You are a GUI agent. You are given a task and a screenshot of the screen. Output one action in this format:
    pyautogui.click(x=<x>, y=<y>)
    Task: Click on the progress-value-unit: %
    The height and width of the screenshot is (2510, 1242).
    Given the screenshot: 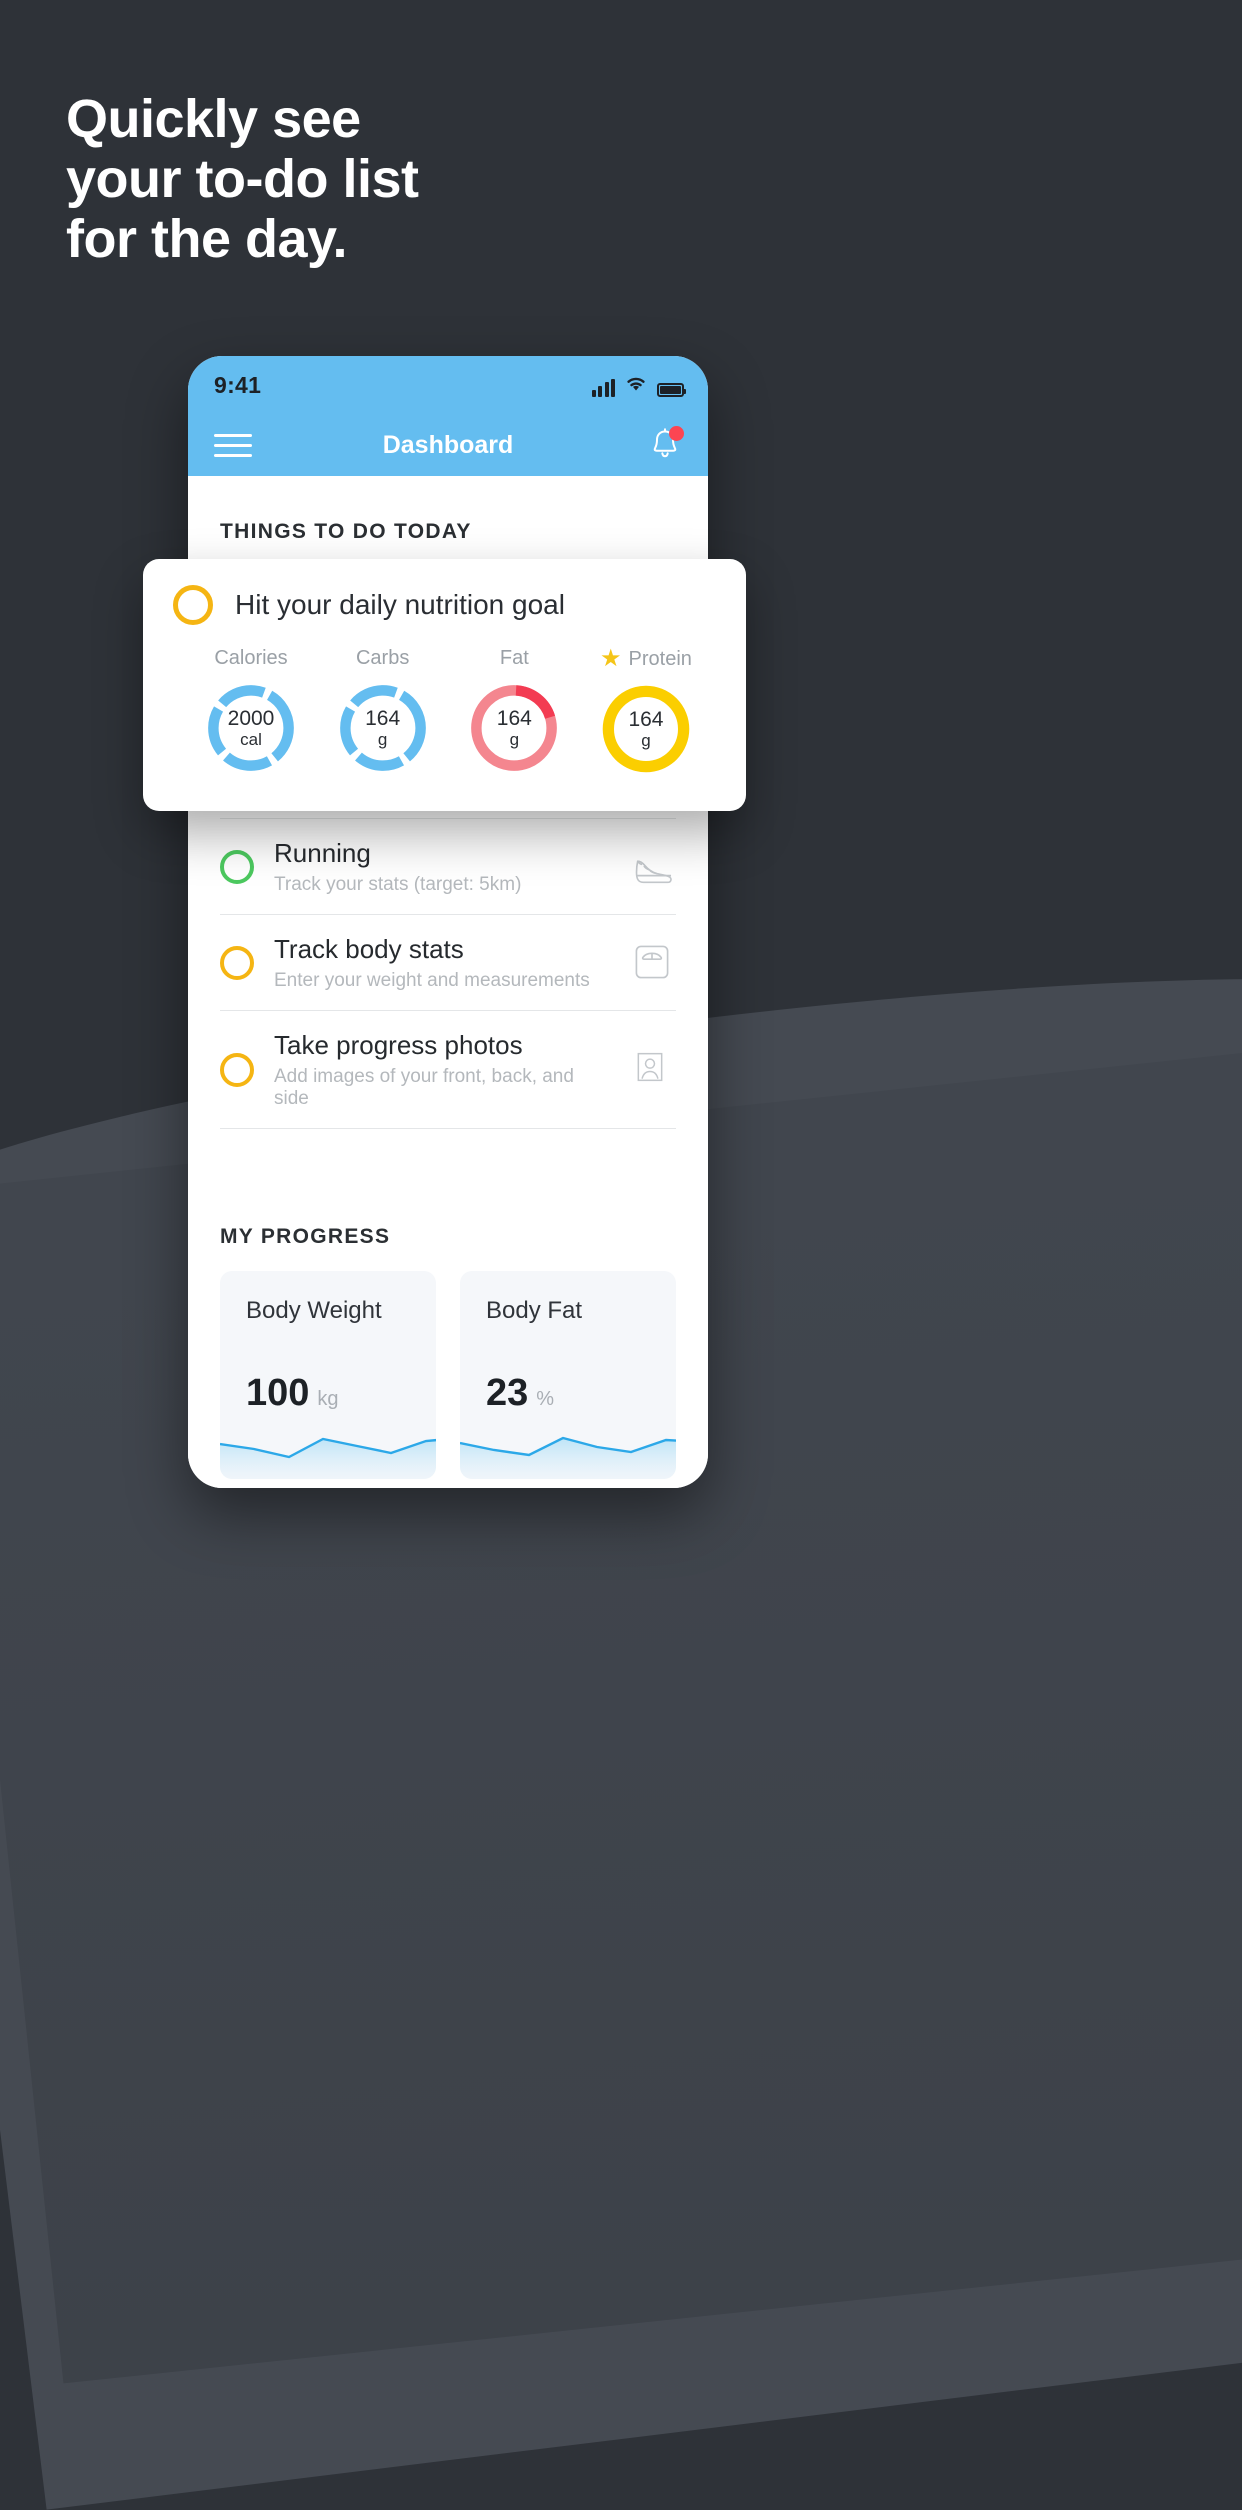 What is the action you would take?
    pyautogui.click(x=545, y=1398)
    